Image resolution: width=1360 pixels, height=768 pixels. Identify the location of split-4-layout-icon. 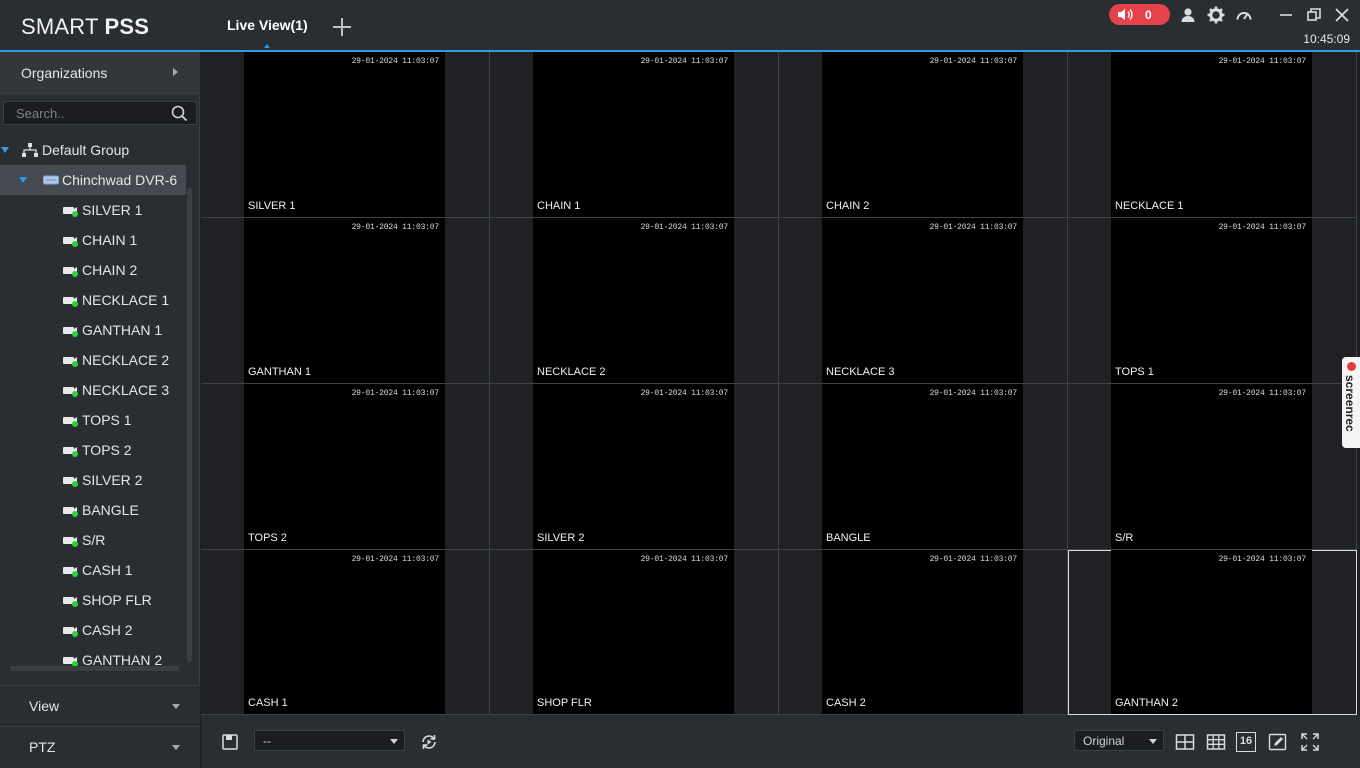
(1185, 742).